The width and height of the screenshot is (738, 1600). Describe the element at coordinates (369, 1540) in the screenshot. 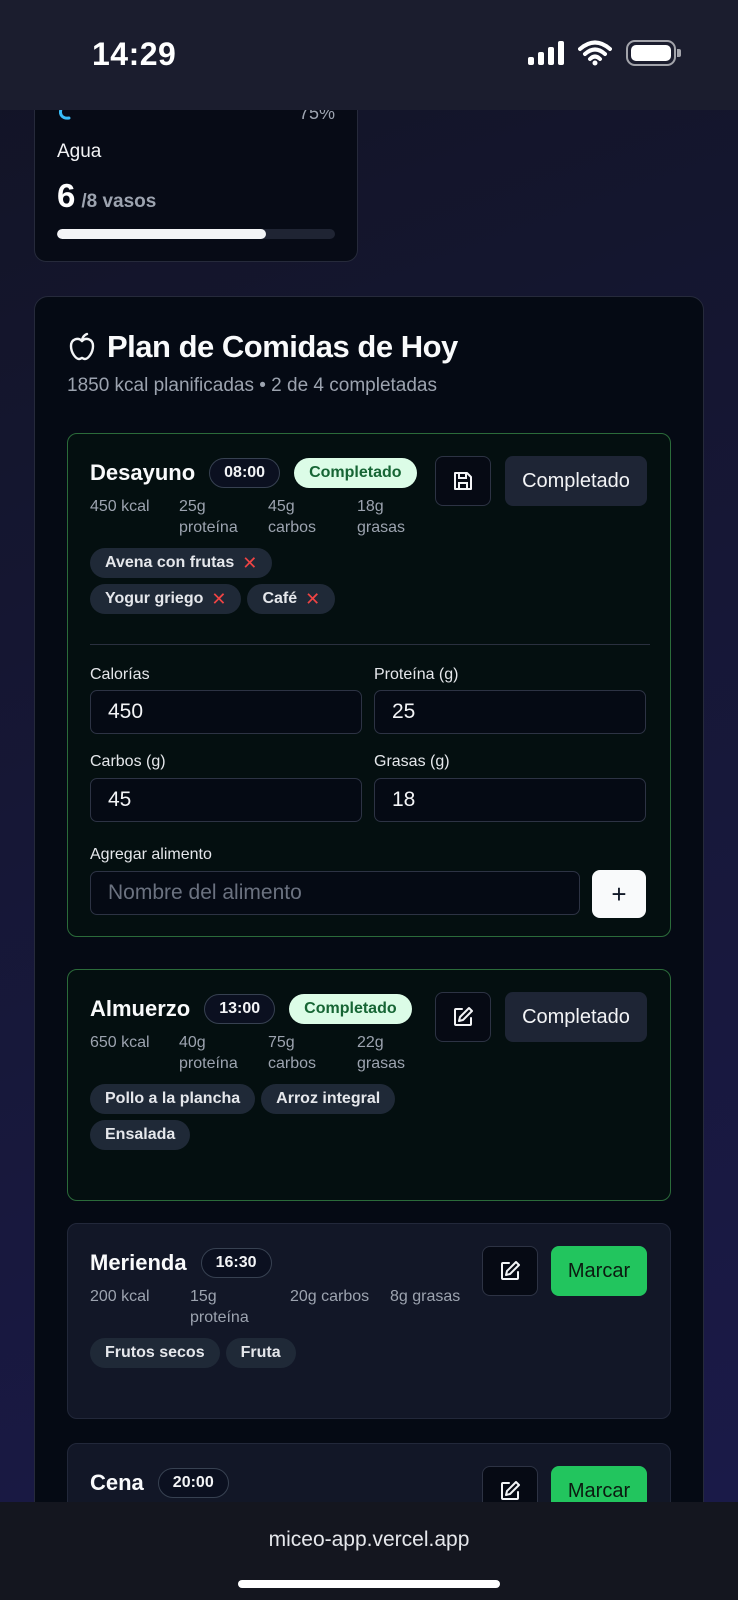

I see `url-text: miceo-app.vercel.app` at that location.